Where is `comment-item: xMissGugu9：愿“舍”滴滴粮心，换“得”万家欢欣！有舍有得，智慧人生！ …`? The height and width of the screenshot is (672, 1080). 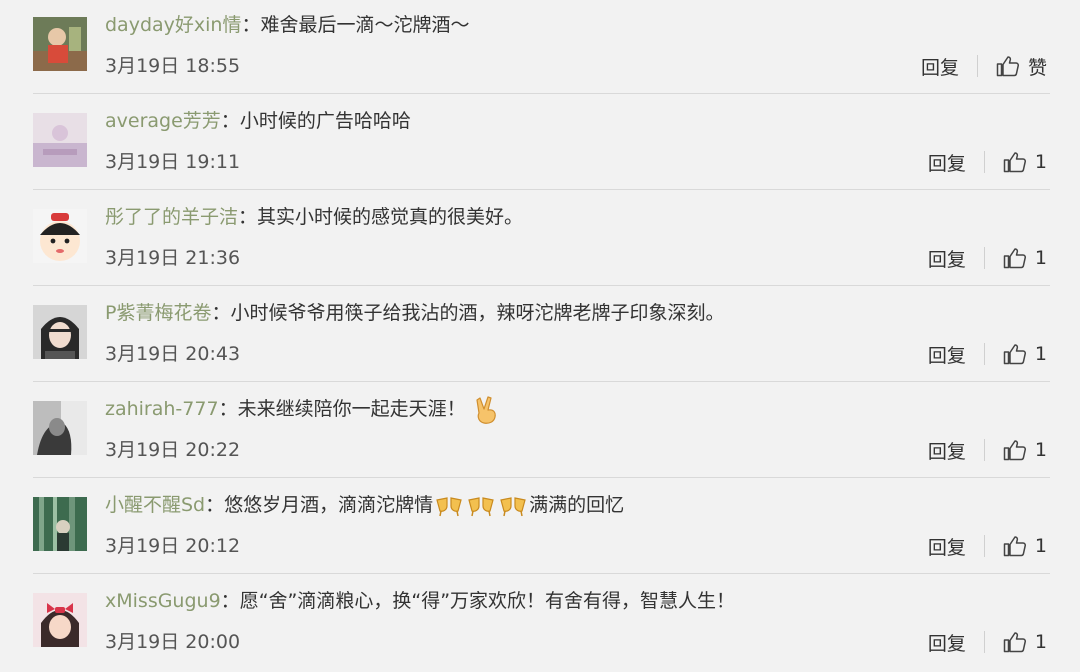 comment-item: xMissGugu9：愿“舍”滴滴粮心，换“得”万家欢欣！有舍有得，智慧人生！ … is located at coordinates (540, 624).